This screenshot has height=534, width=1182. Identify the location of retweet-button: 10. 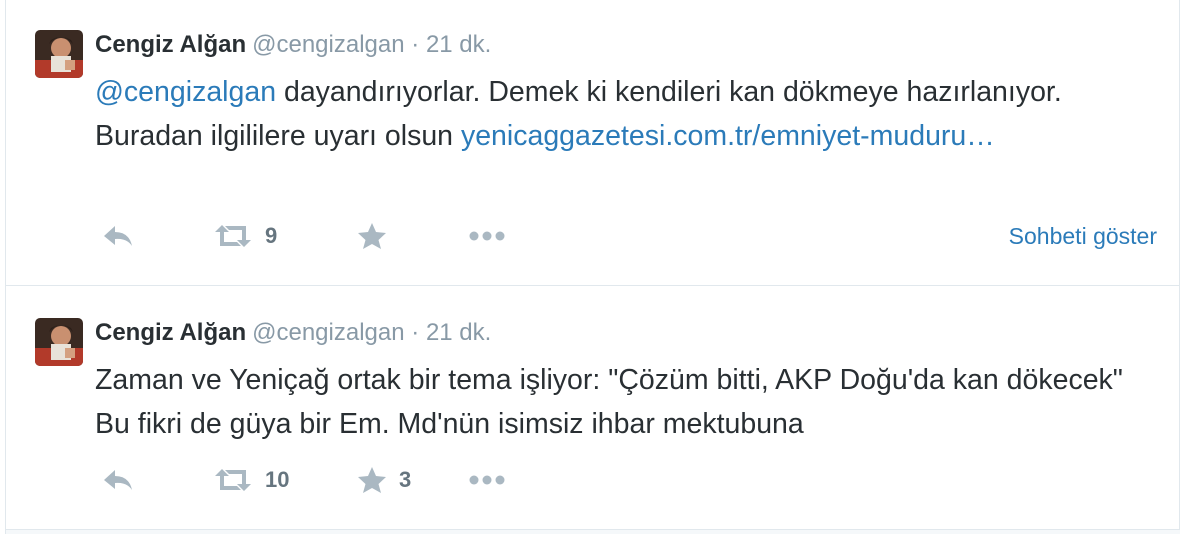
(251, 480).